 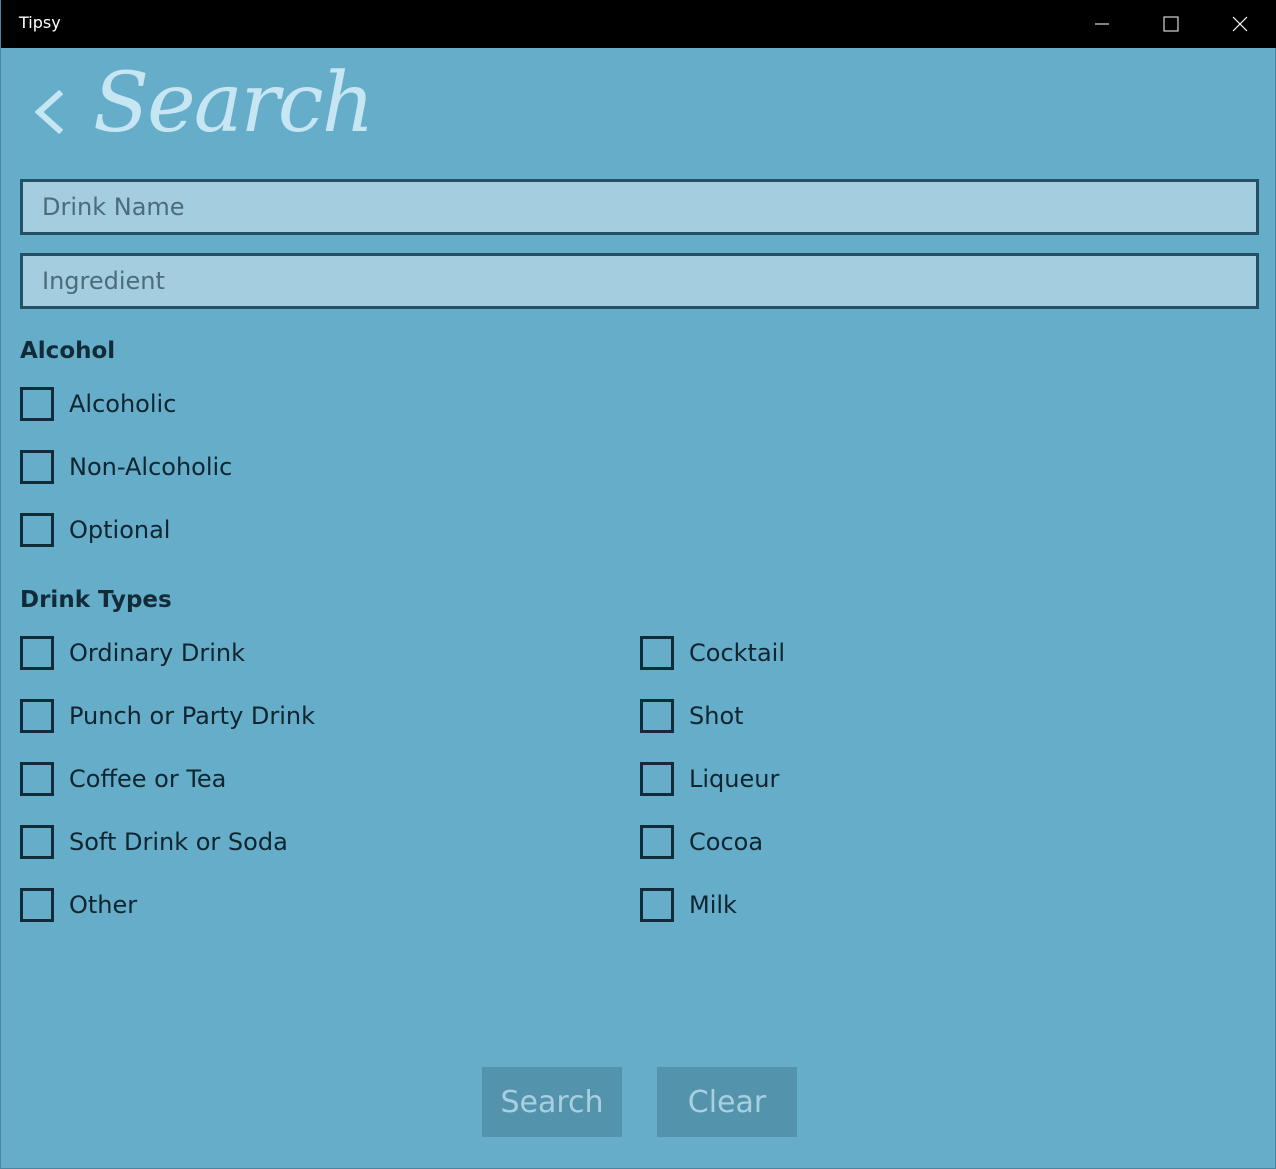 I want to click on minimize-icon, so click(x=1102, y=24).